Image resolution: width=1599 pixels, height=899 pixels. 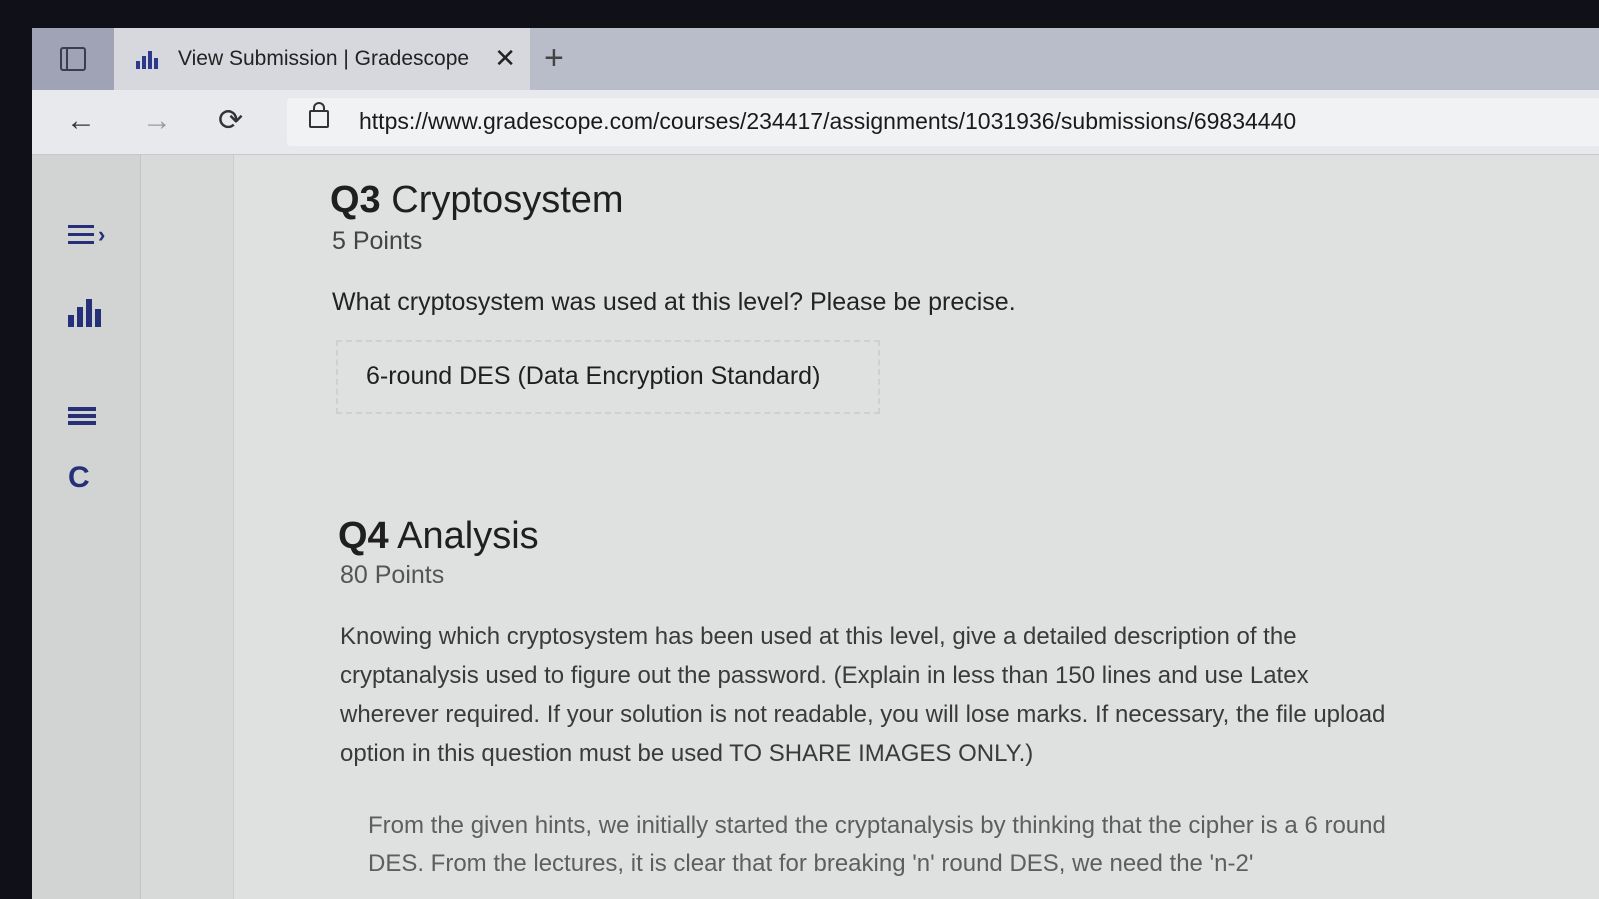 What do you see at coordinates (79, 478) in the screenshot?
I see `regrade-icon: C` at bounding box center [79, 478].